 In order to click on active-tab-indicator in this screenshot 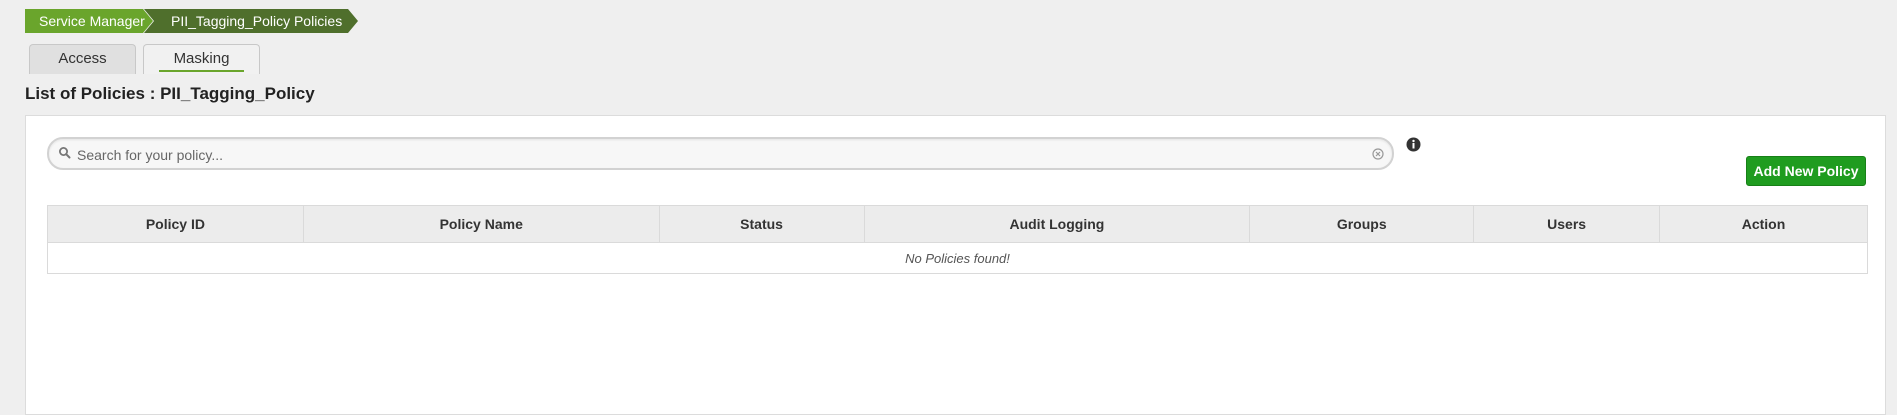, I will do `click(201, 71)`.